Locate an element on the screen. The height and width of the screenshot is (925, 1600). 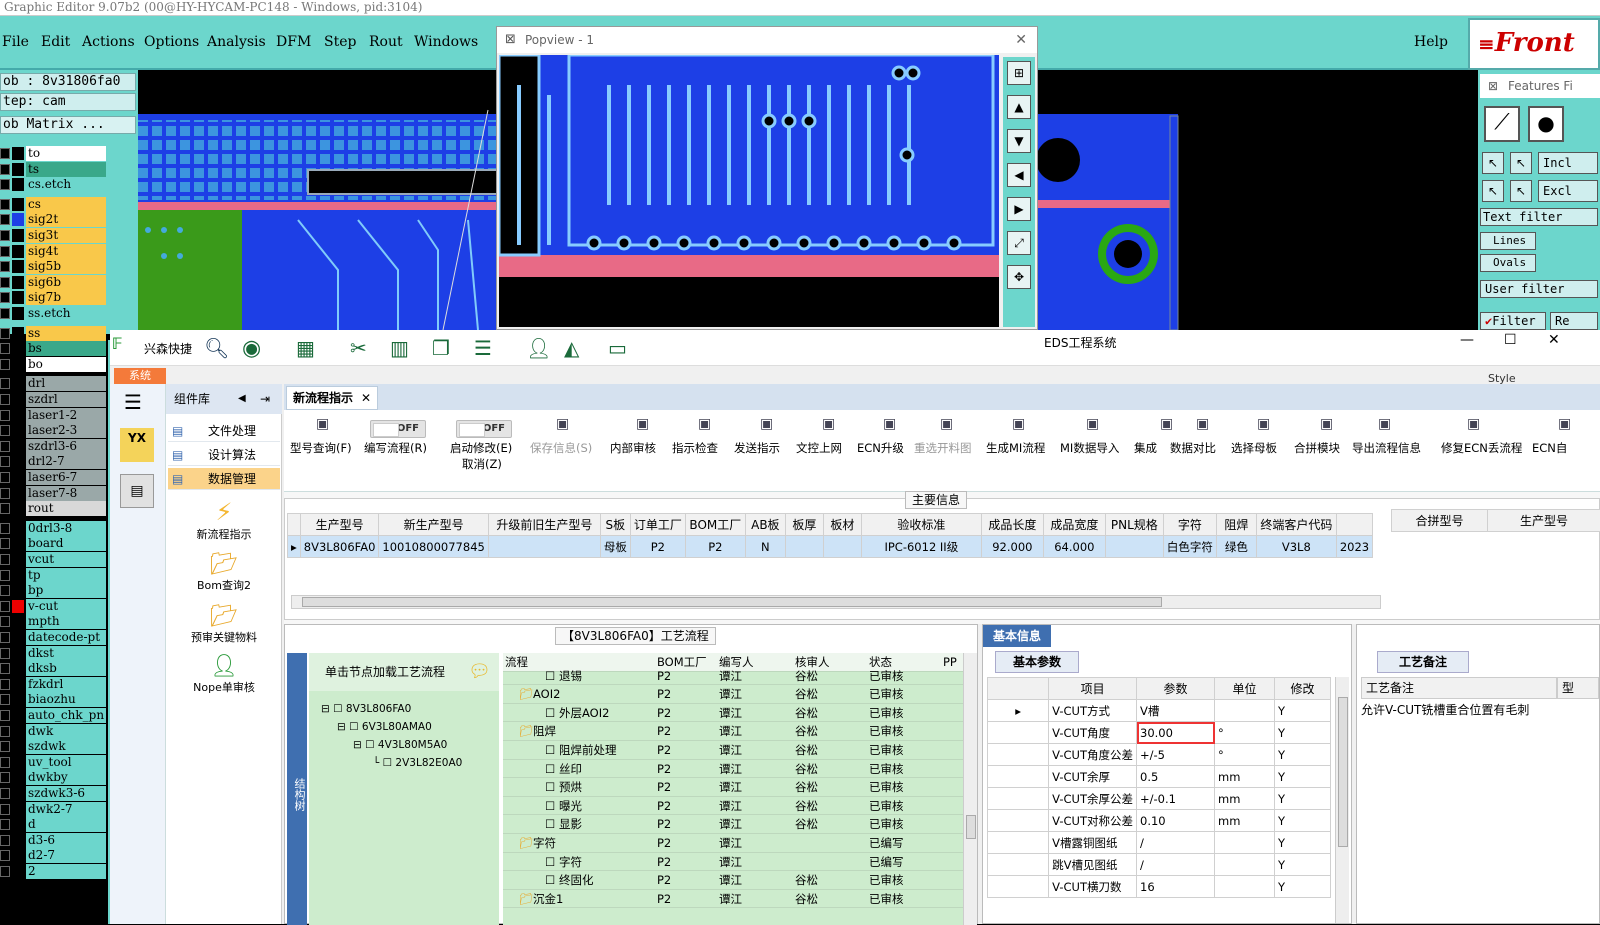
layer-row: rout is located at coordinates (54, 508).